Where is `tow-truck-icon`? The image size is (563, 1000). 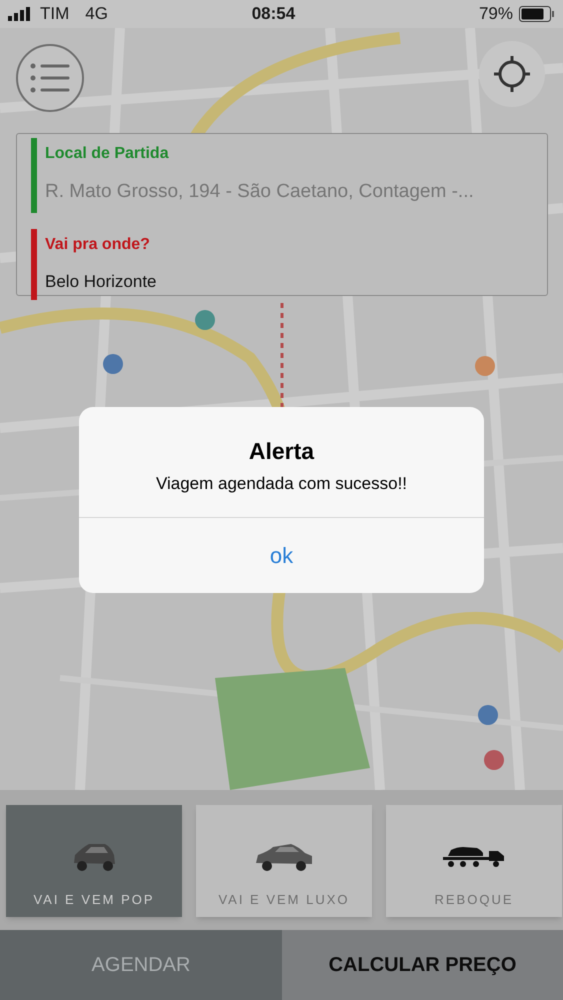
tow-truck-icon is located at coordinates (474, 856).